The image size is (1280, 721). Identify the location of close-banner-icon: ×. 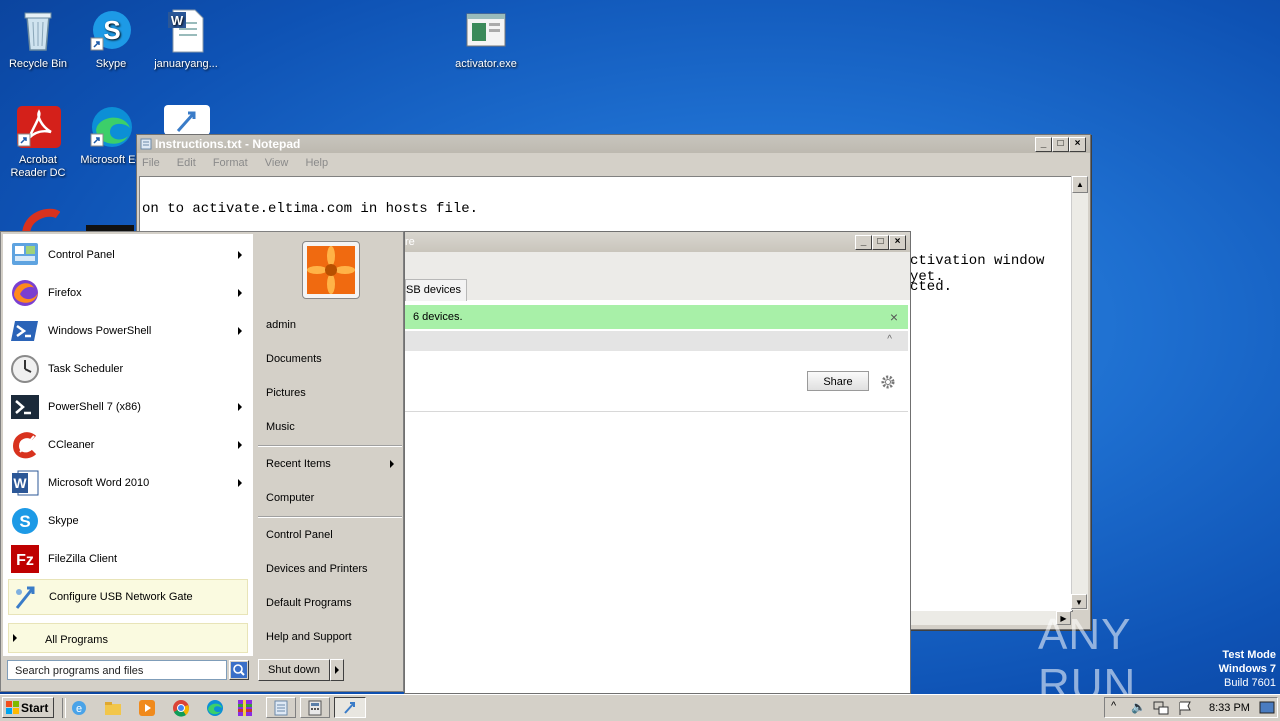
(894, 317).